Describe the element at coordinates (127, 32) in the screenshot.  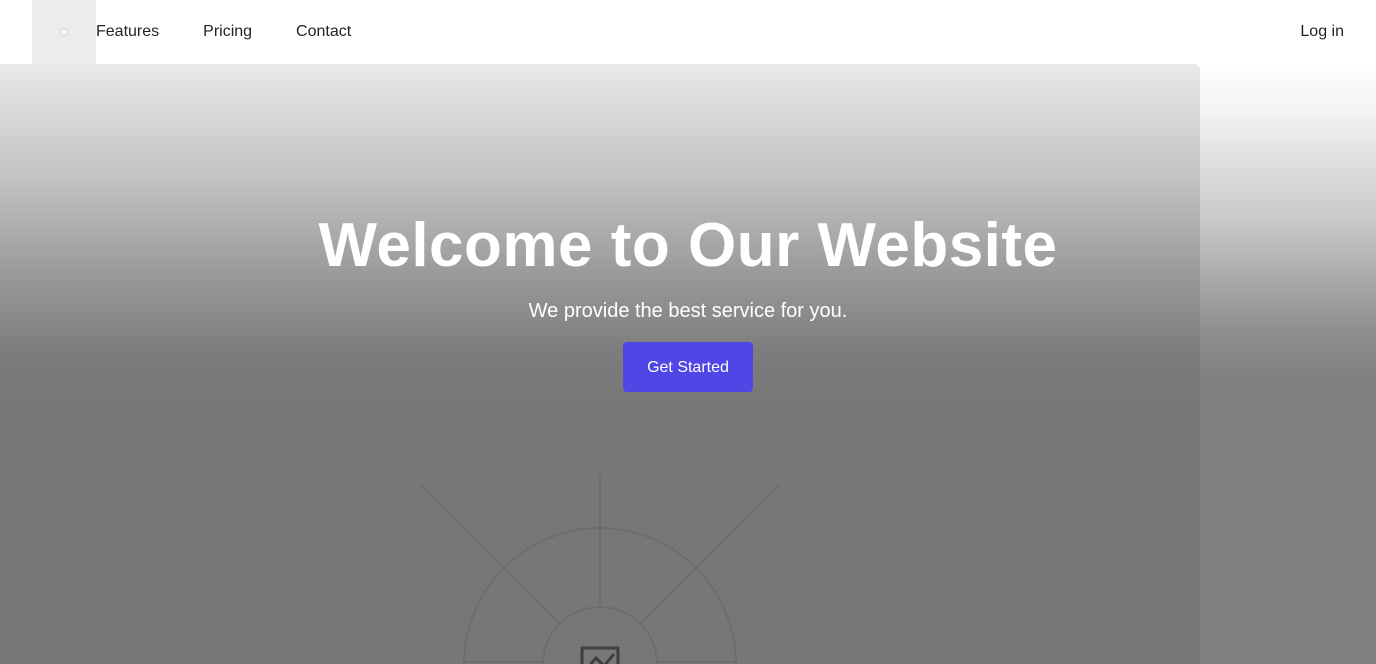
I see `nav-link-features: Features` at that location.